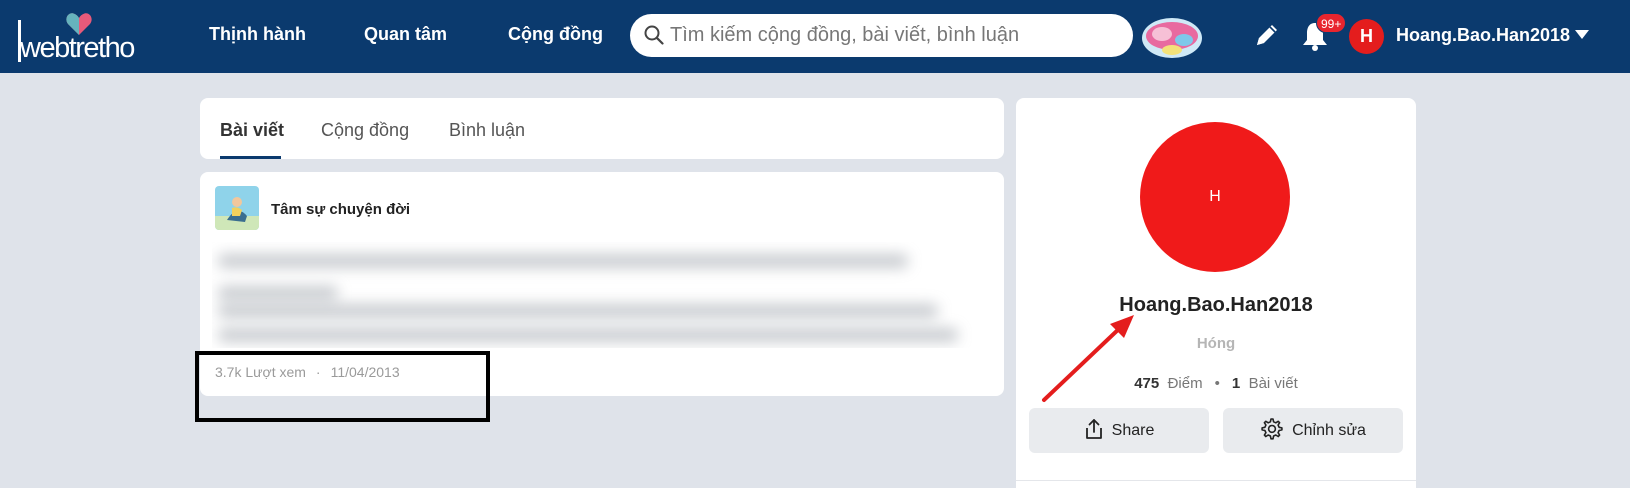 This screenshot has height=488, width=1630. I want to click on nav-trending: Thịnh hành, so click(257, 34).